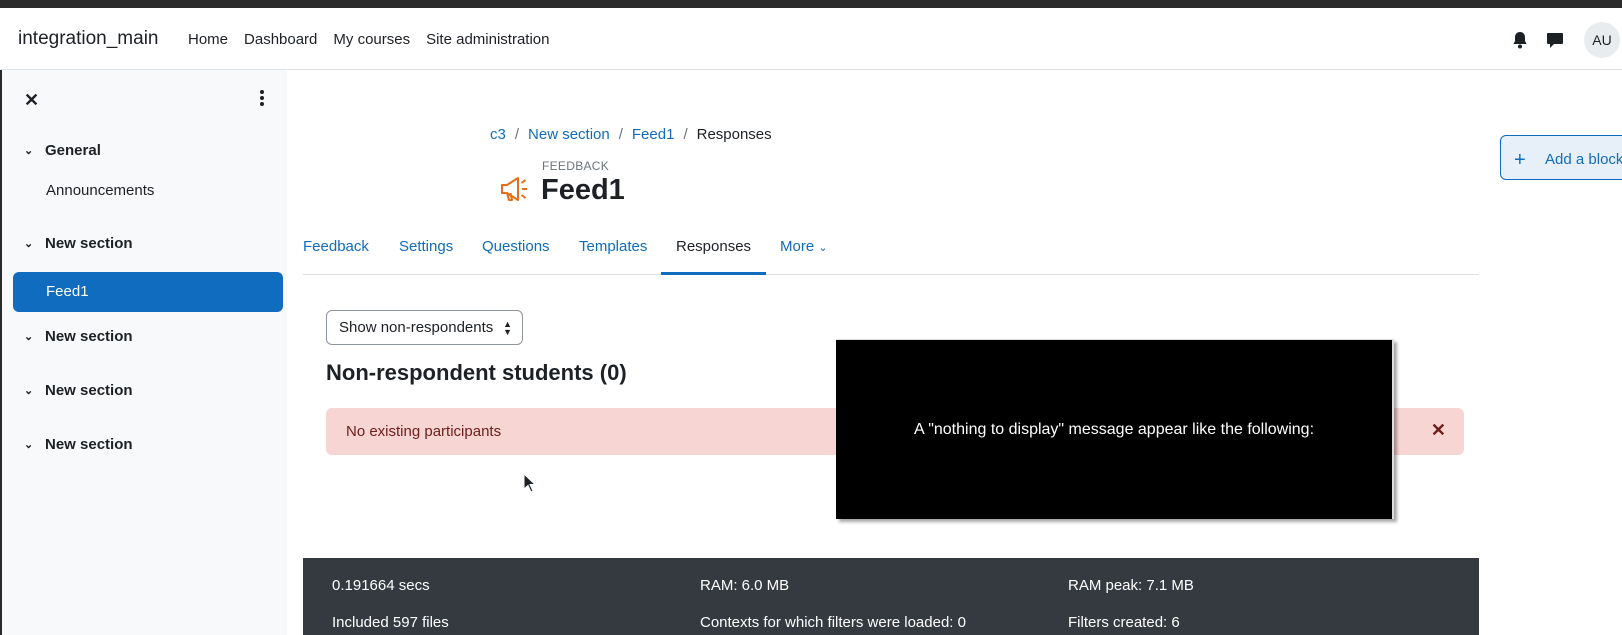 Image resolution: width=1622 pixels, height=635 pixels. Describe the element at coordinates (371, 39) in the screenshot. I see `nav-my-courses-link: My courses` at that location.